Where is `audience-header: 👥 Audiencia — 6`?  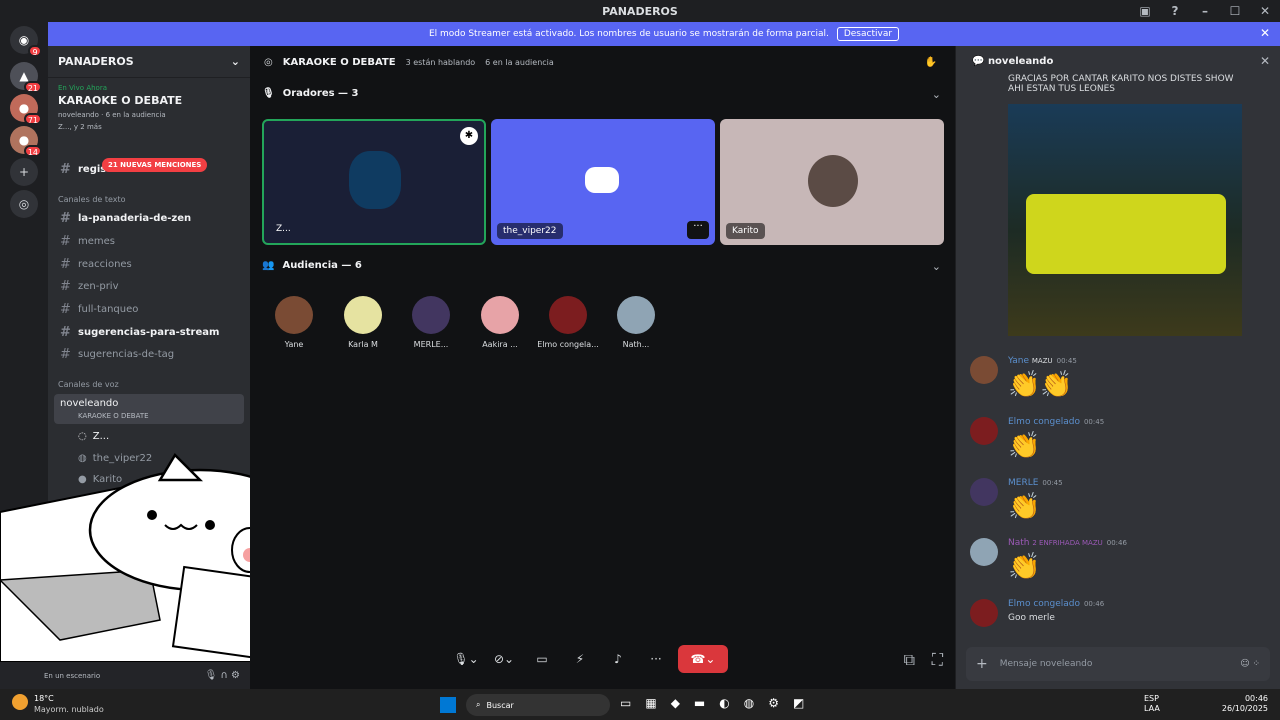 audience-header: 👥 Audiencia — 6 is located at coordinates (312, 265).